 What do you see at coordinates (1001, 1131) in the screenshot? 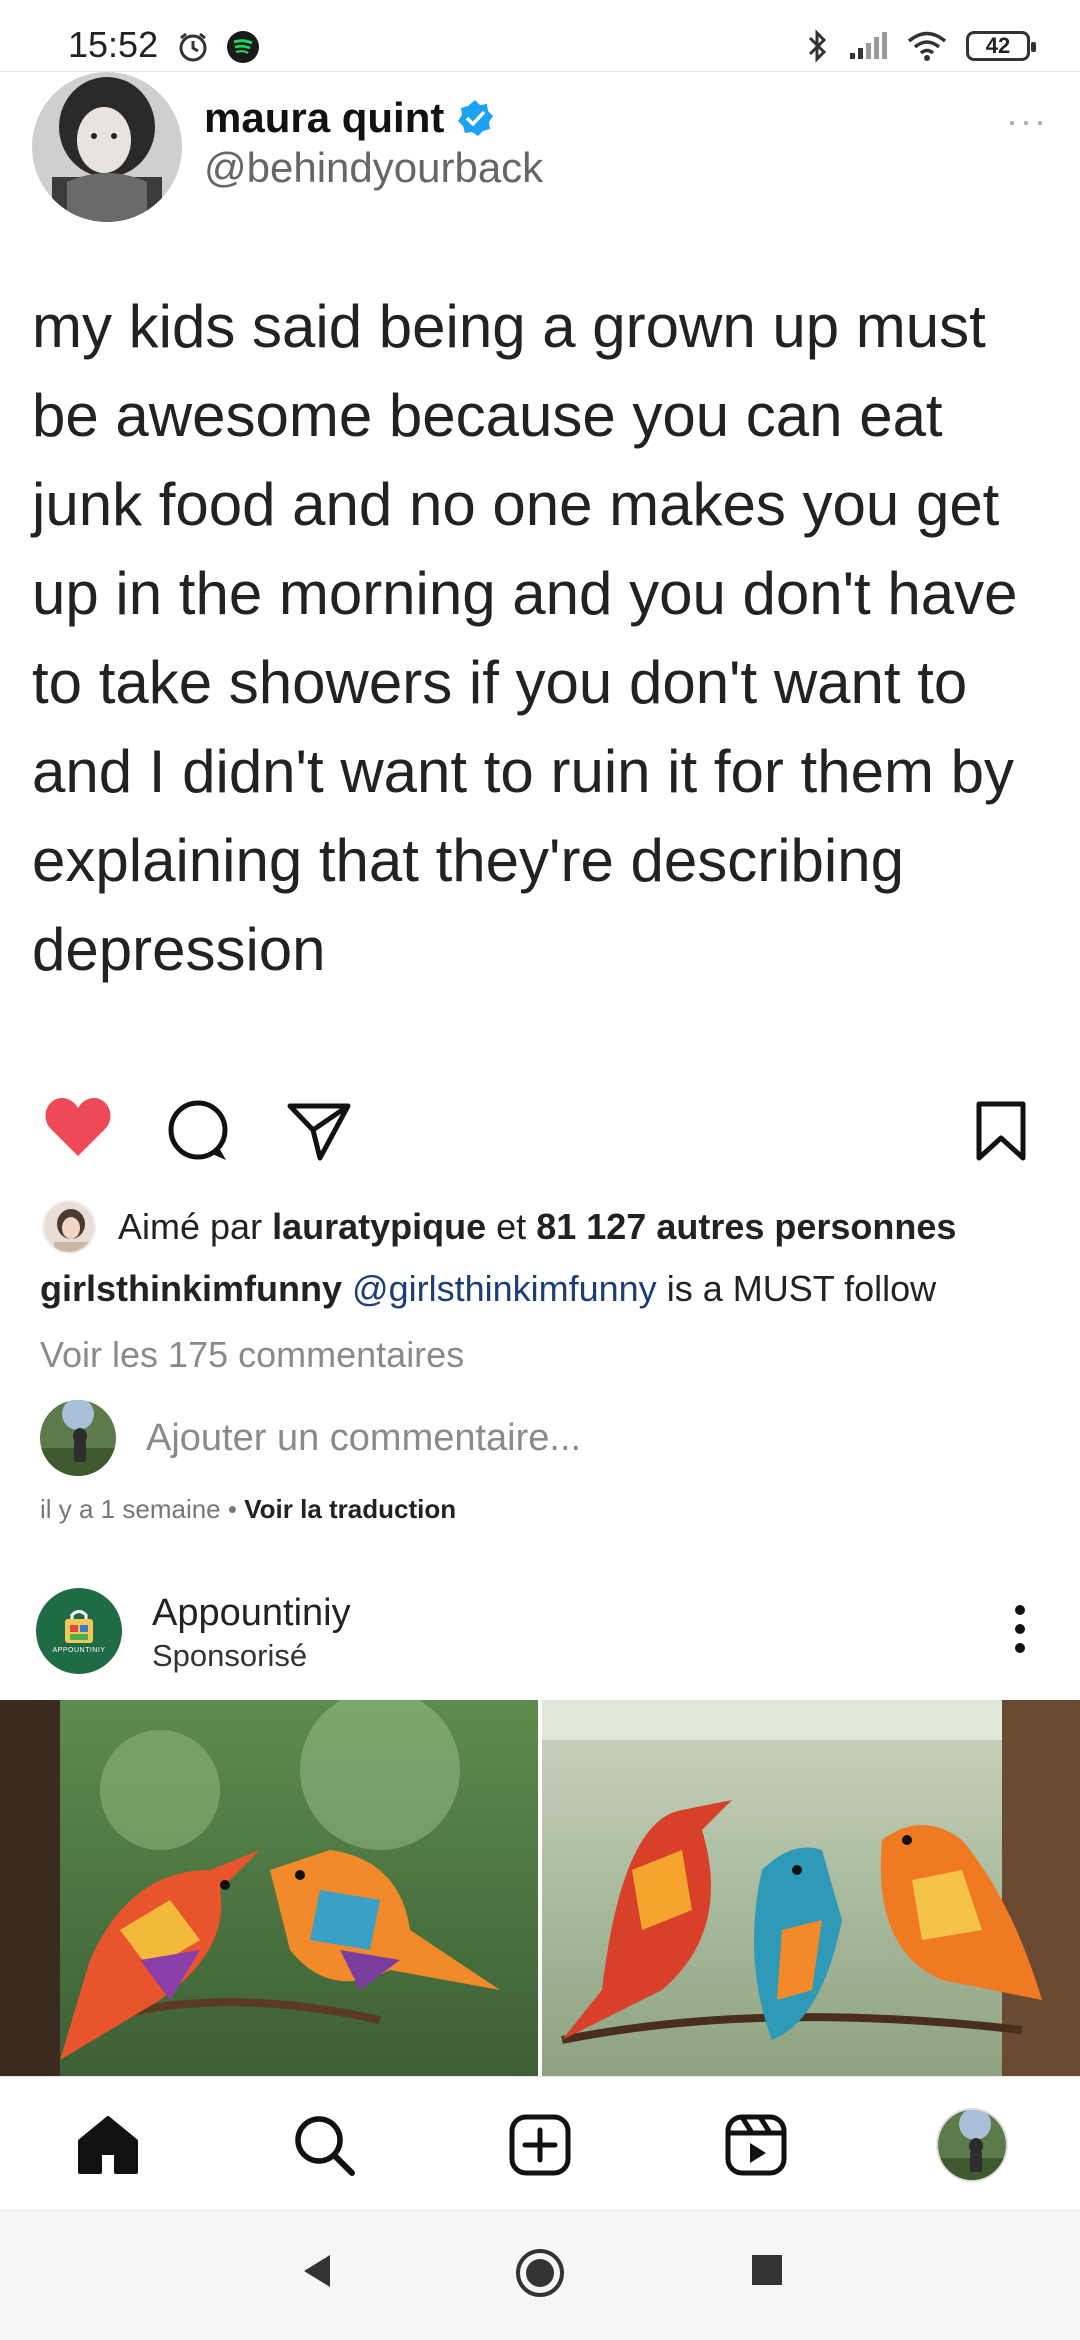
I see `save-bookmark-icon` at bounding box center [1001, 1131].